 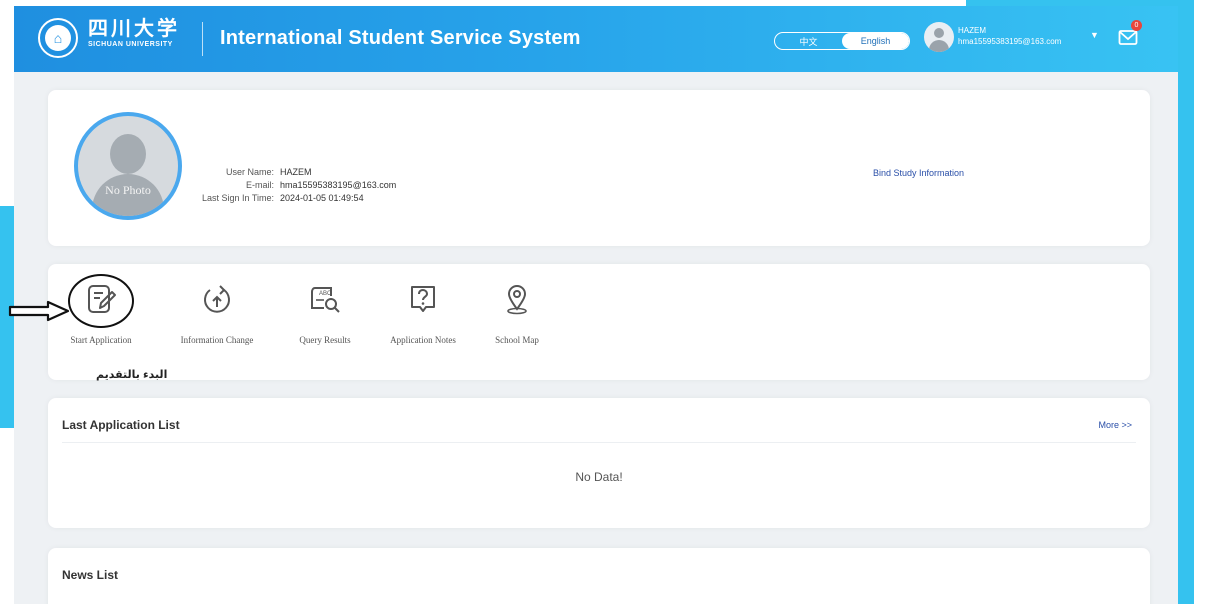 What do you see at coordinates (599, 442) in the screenshot?
I see `card-divider` at bounding box center [599, 442].